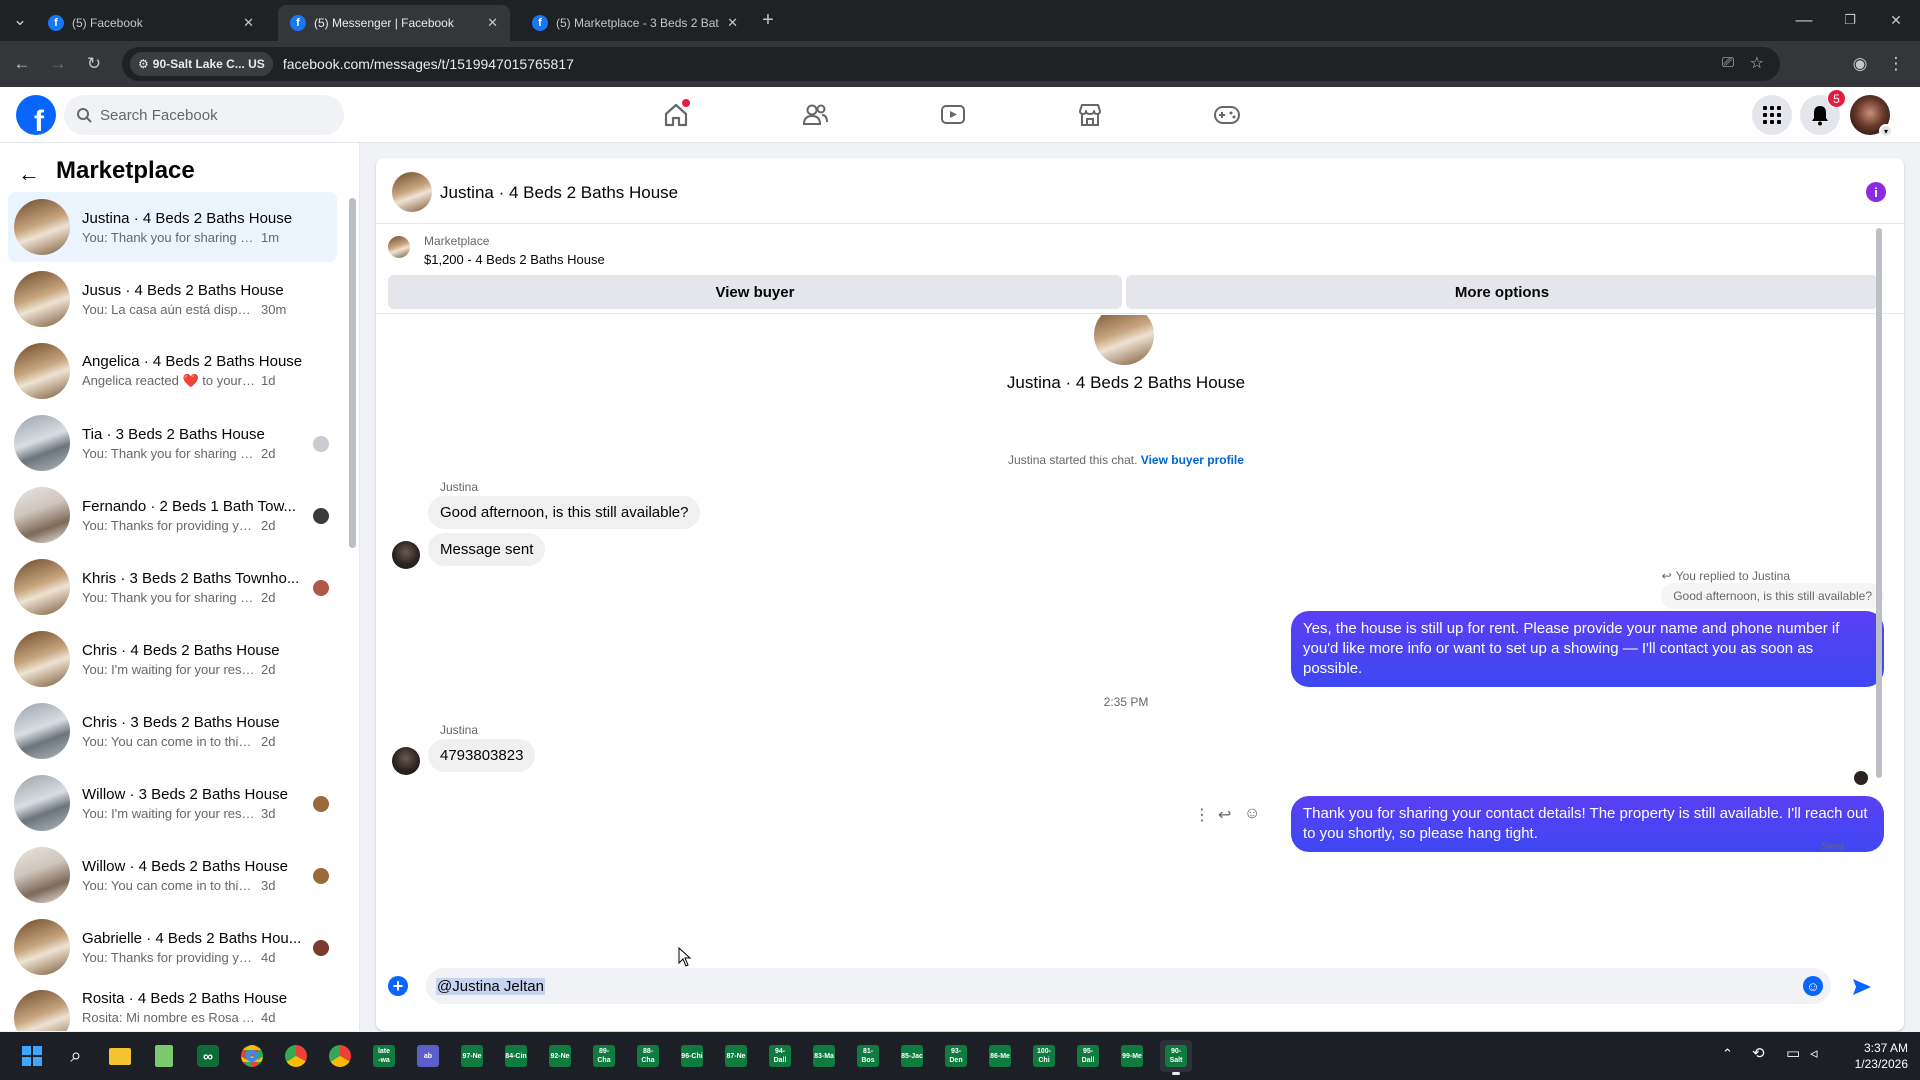  What do you see at coordinates (1176, 1057) in the screenshot?
I see `taskbar-app-active: 90-Salt` at bounding box center [1176, 1057].